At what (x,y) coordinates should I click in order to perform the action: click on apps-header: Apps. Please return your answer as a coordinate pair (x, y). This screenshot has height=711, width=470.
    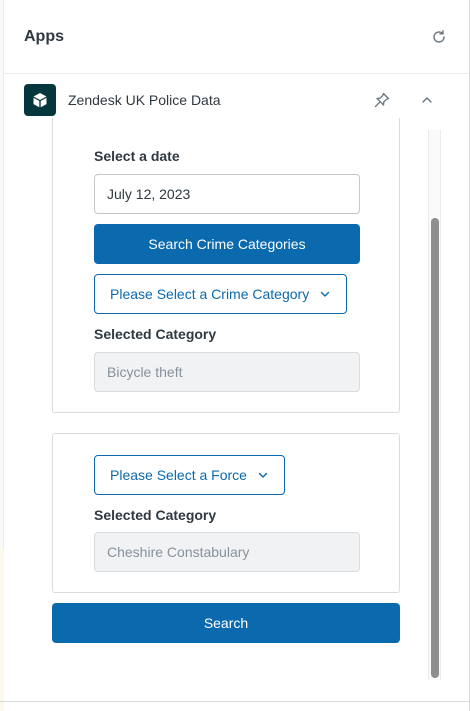
    Looking at the image, I should click on (236, 37).